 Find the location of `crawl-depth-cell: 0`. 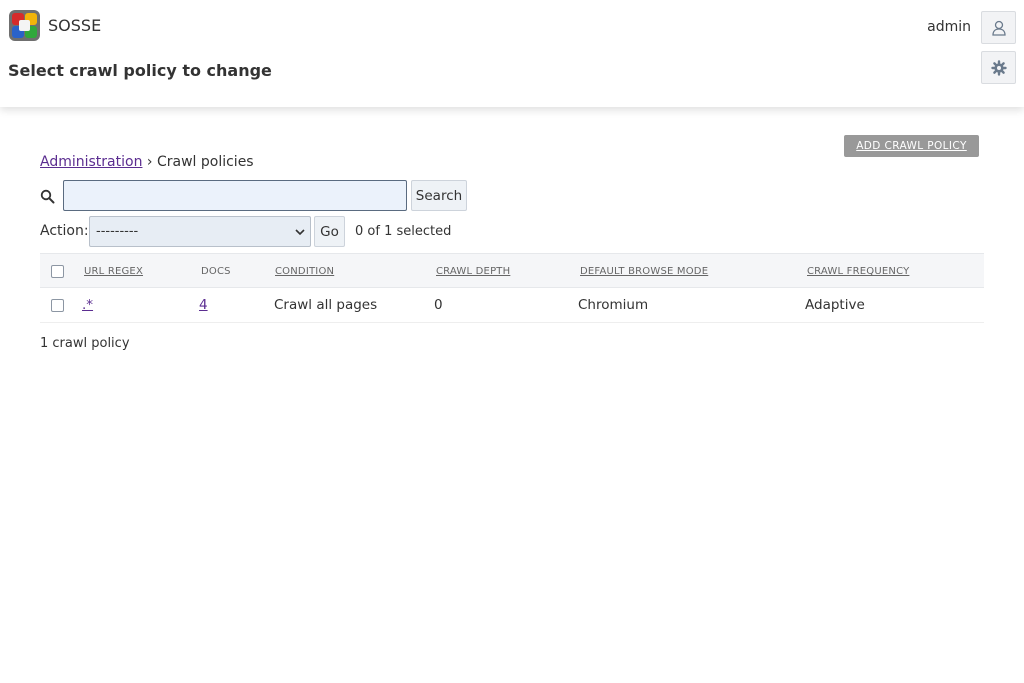

crawl-depth-cell: 0 is located at coordinates (438, 305).